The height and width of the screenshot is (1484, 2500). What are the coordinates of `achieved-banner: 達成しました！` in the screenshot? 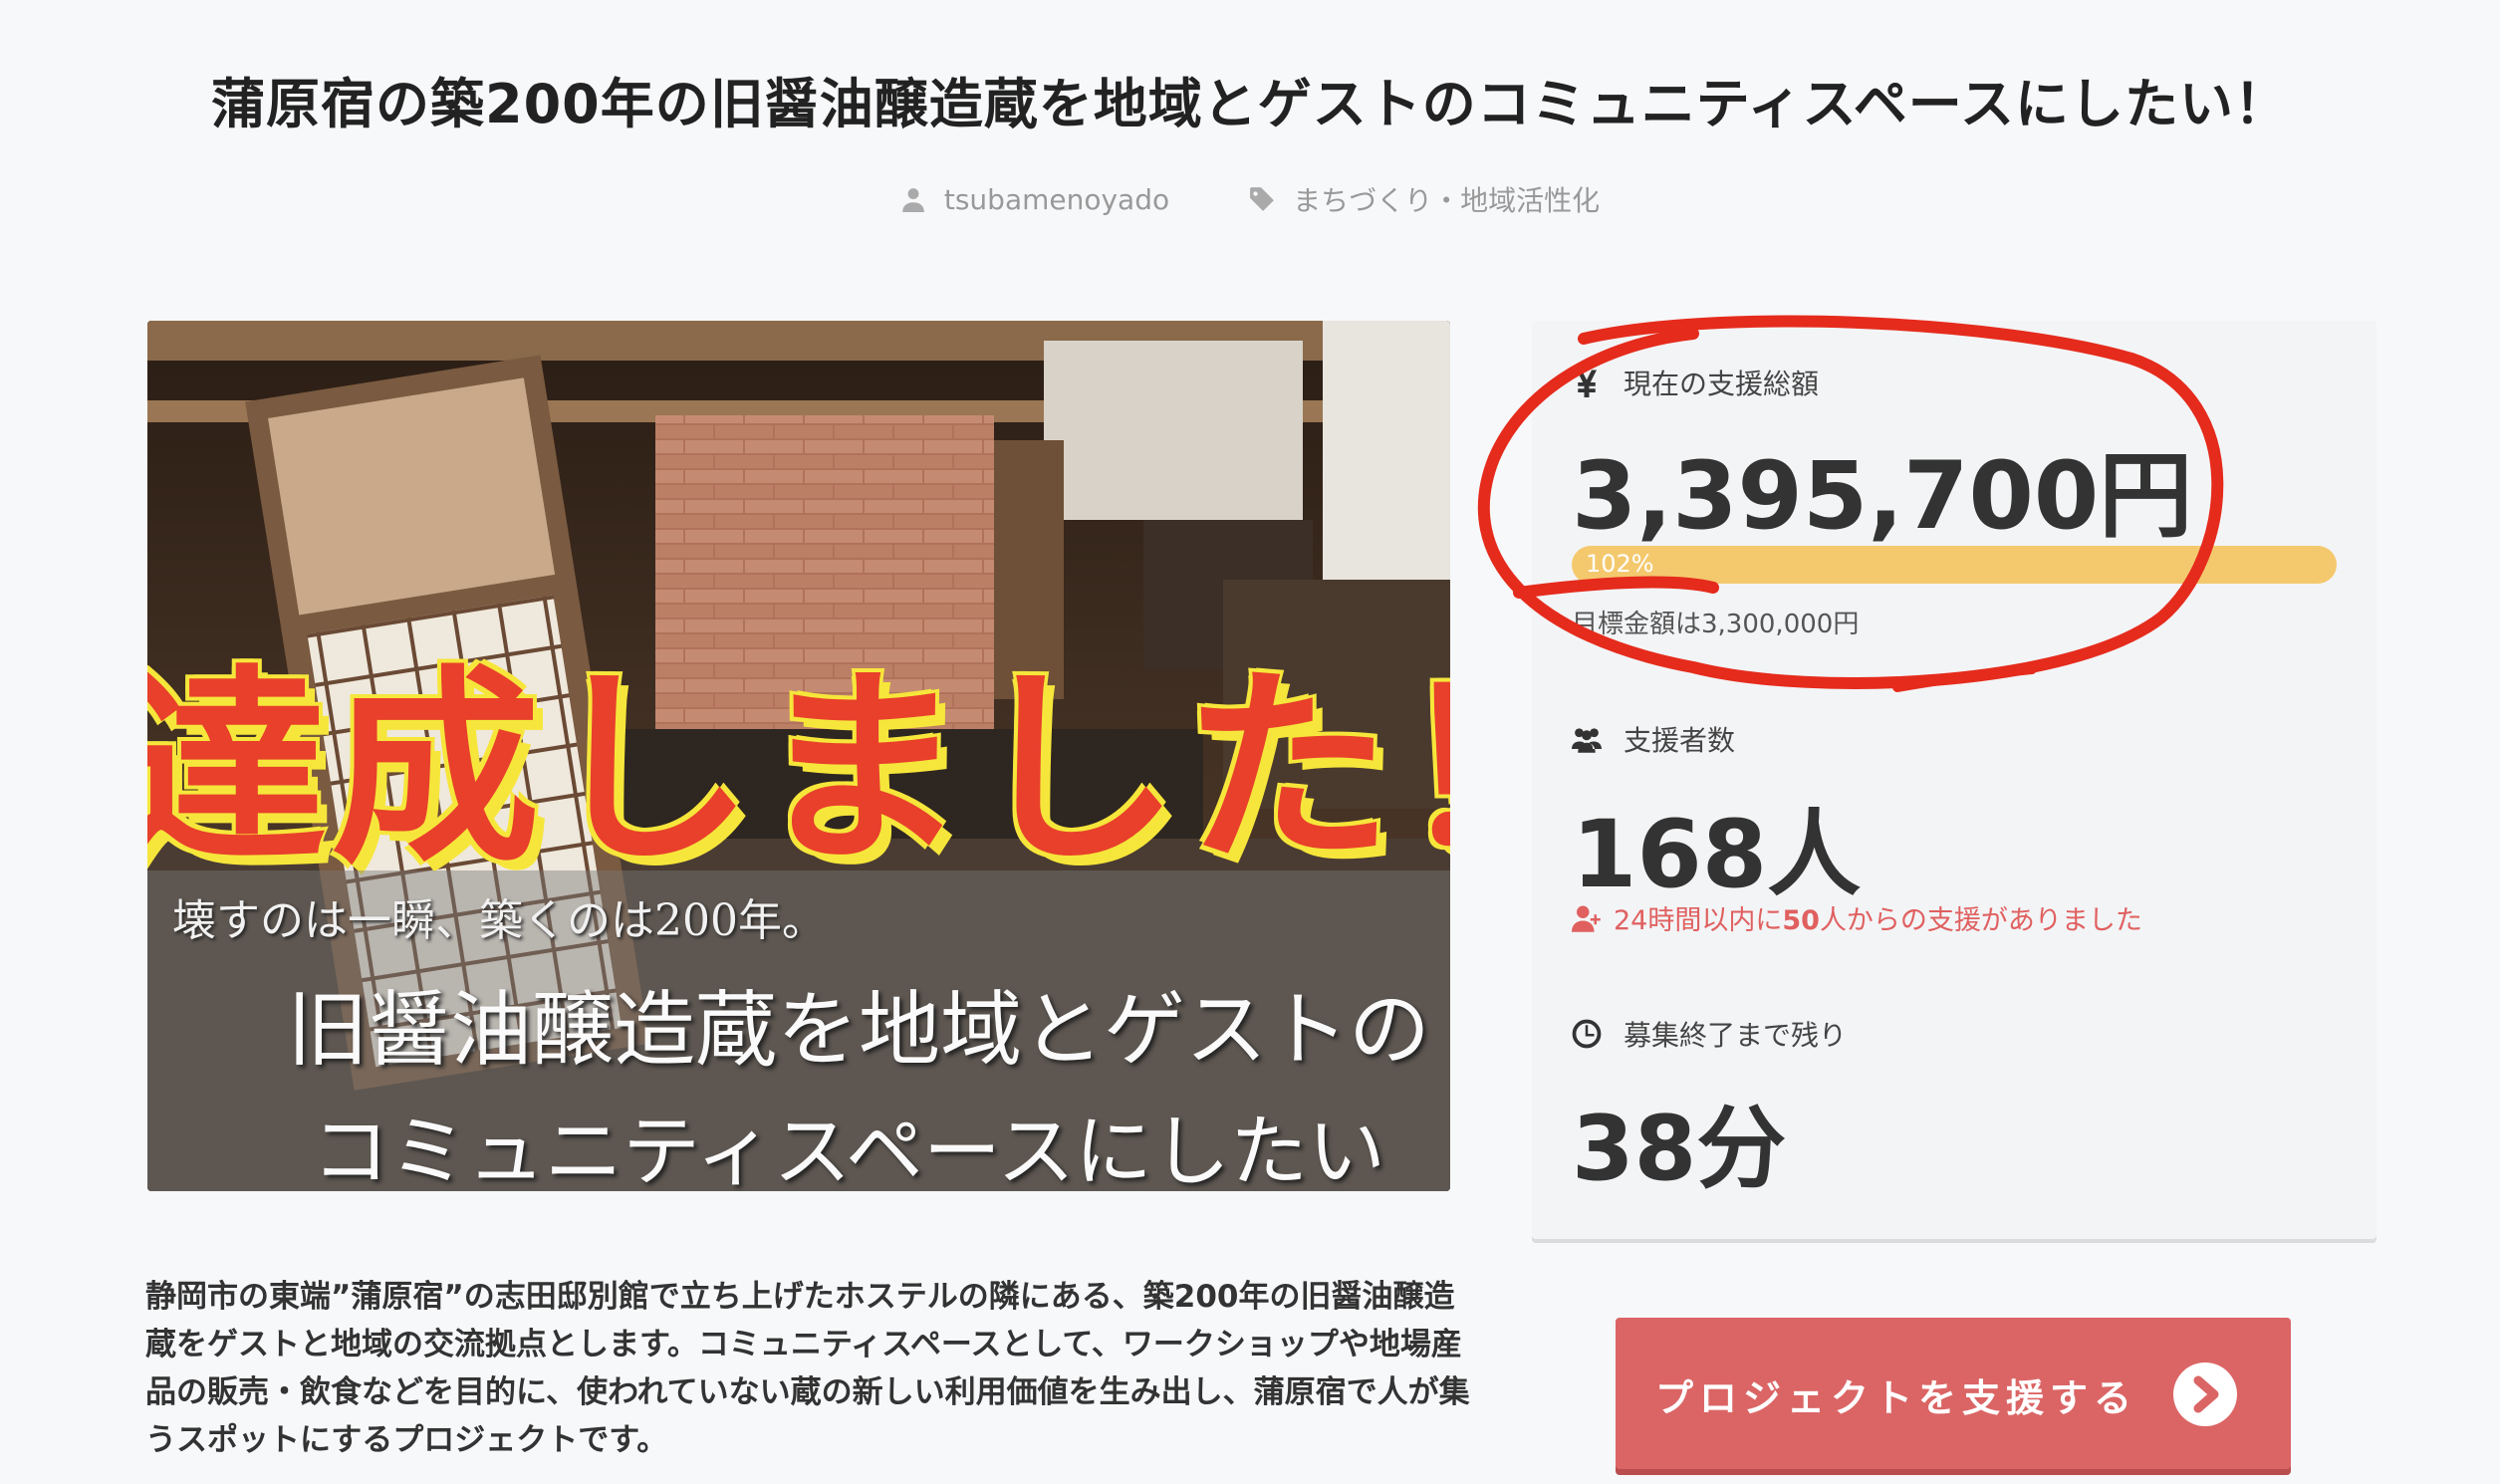 It's located at (798, 769).